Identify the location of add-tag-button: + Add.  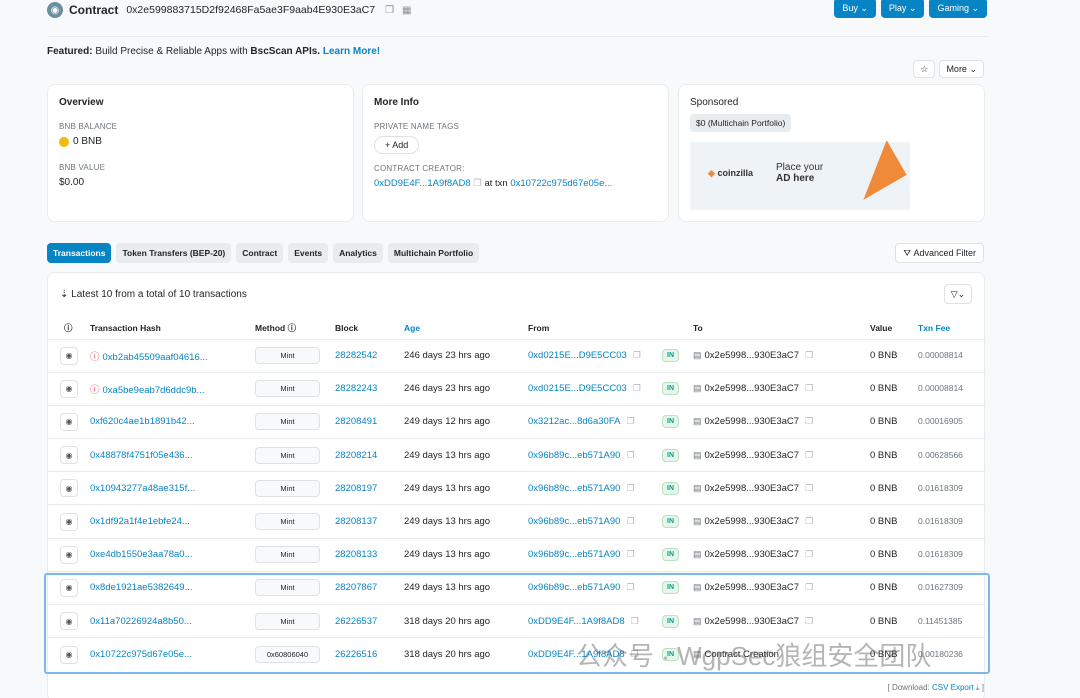
(397, 145).